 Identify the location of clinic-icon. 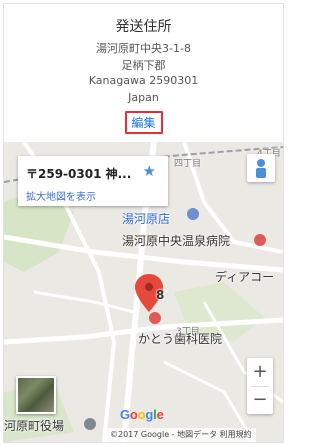
(155, 318).